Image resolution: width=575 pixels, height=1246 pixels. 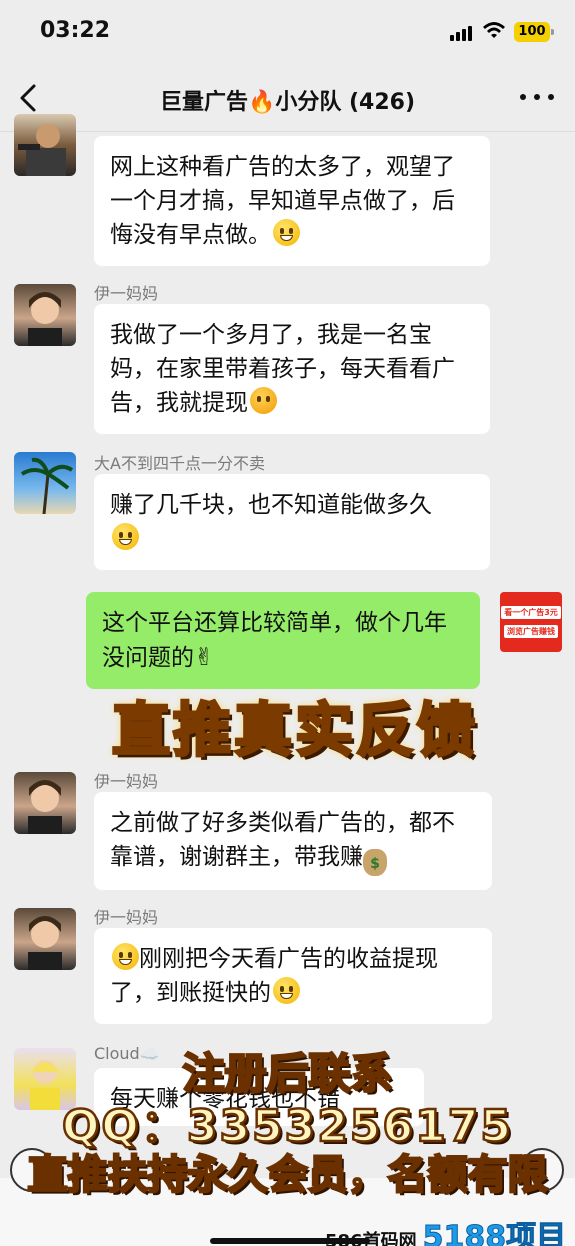 I want to click on message-bubble: 赚了几千块，也不知道能做多久, so click(x=292, y=522).